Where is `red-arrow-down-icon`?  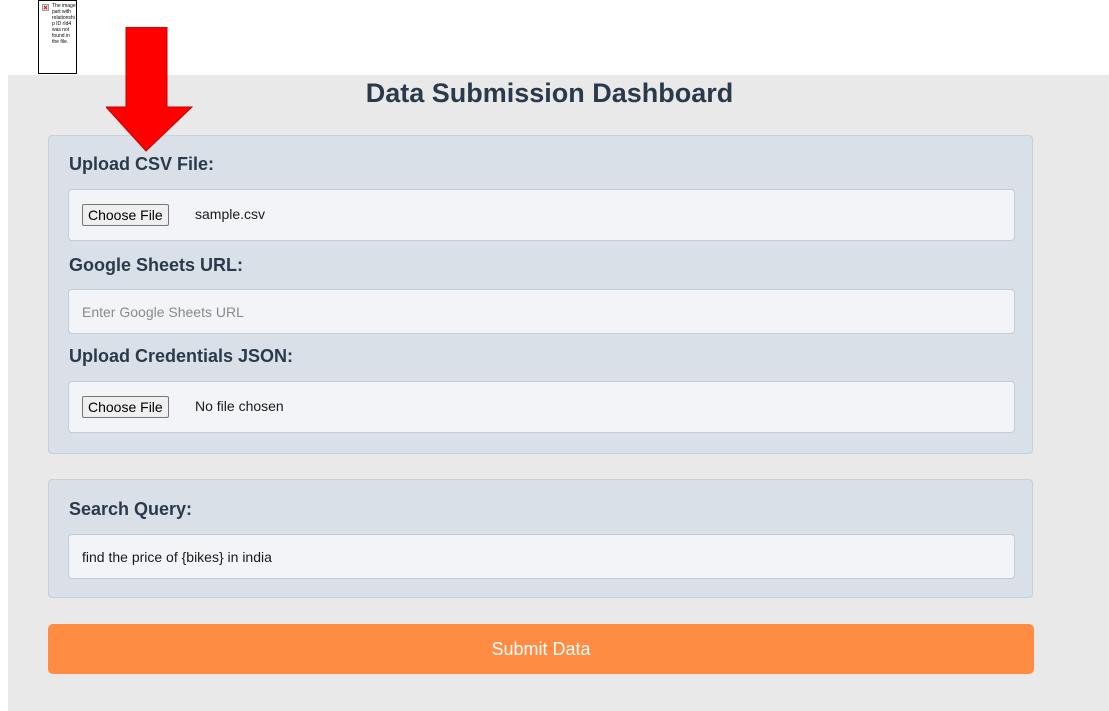 red-arrow-down-icon is located at coordinates (150, 89).